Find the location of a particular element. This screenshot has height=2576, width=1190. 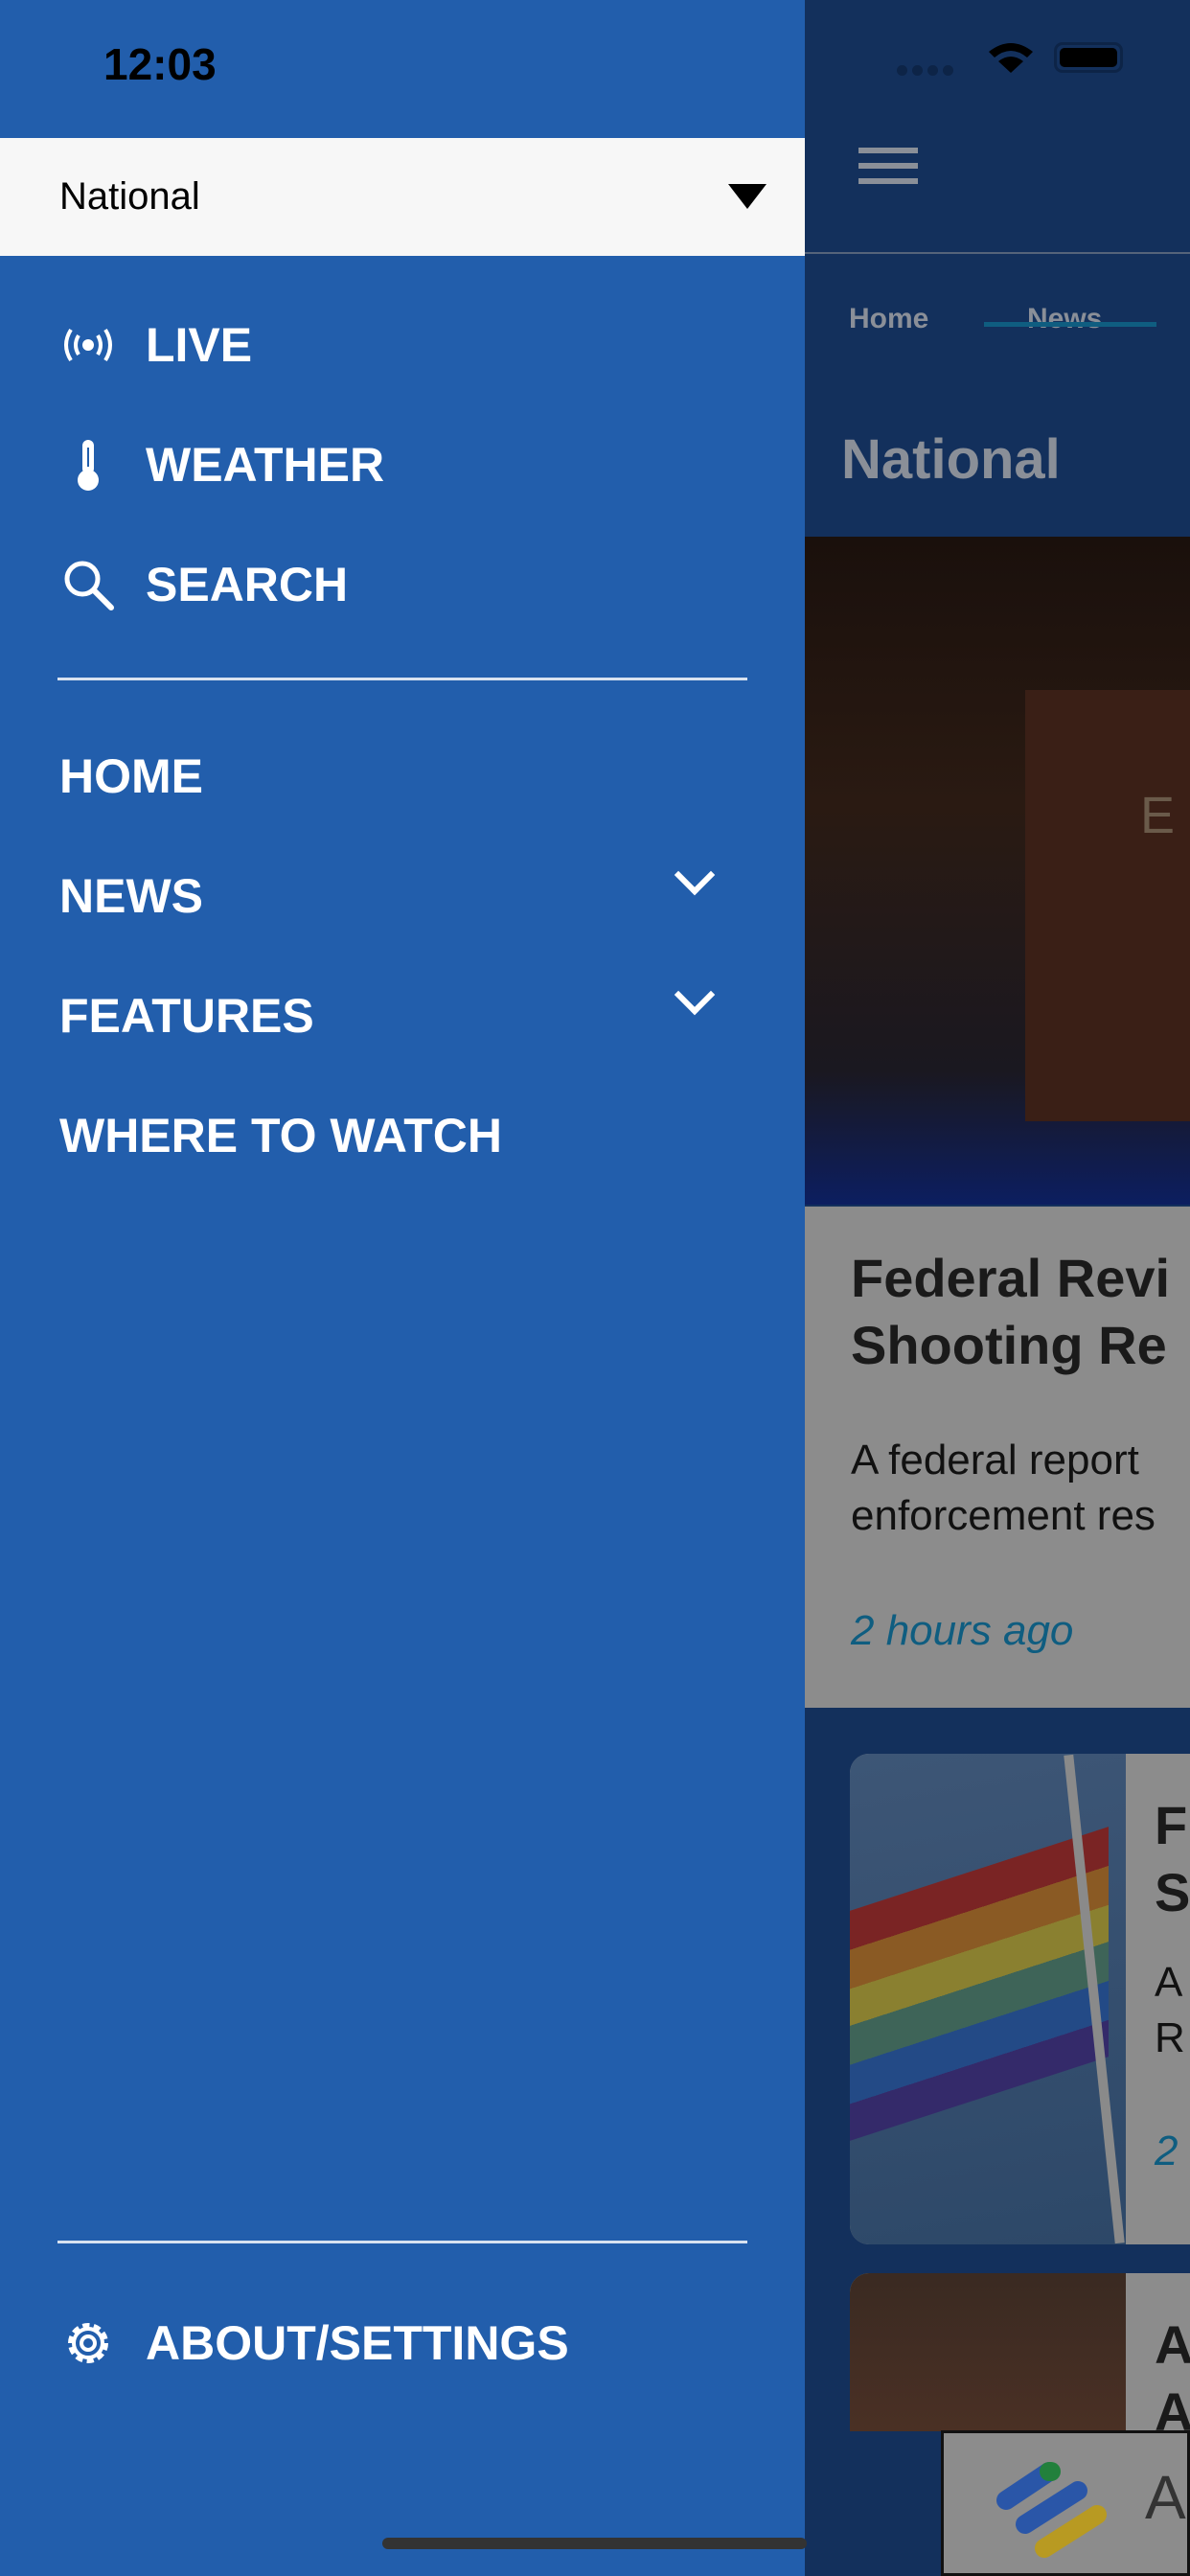

home-indicator is located at coordinates (594, 2543).